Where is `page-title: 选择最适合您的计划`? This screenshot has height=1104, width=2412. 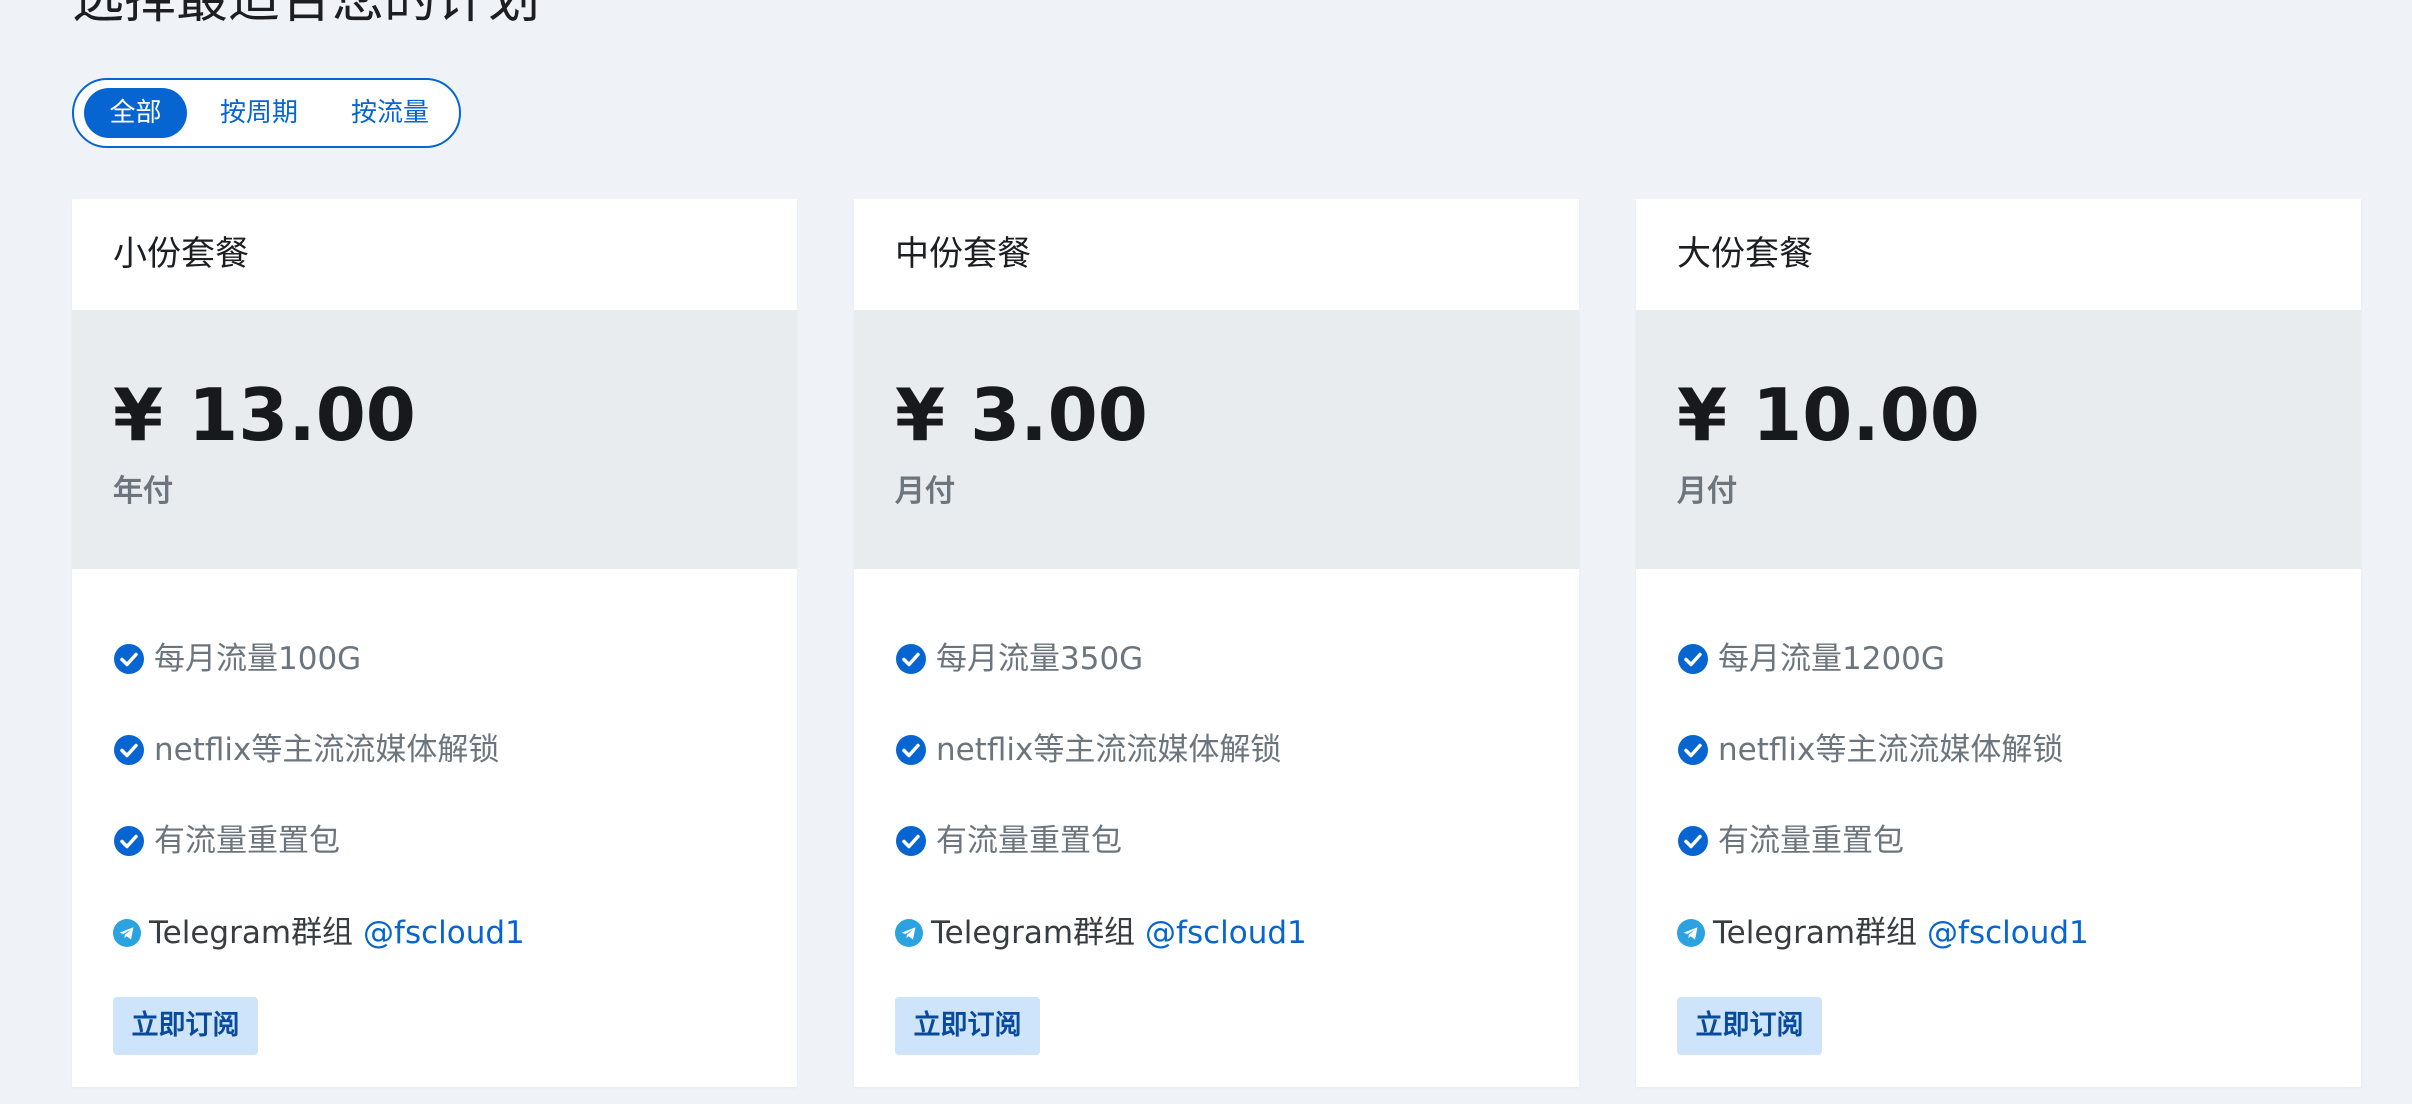
page-title: 选择最适合您的计划 is located at coordinates (306, 15).